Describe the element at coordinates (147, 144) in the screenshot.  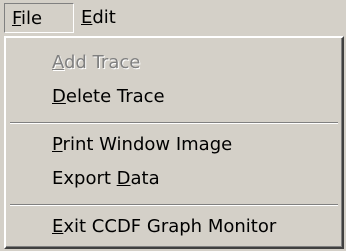
I see `print-window-image-label: rint Window Image` at that location.